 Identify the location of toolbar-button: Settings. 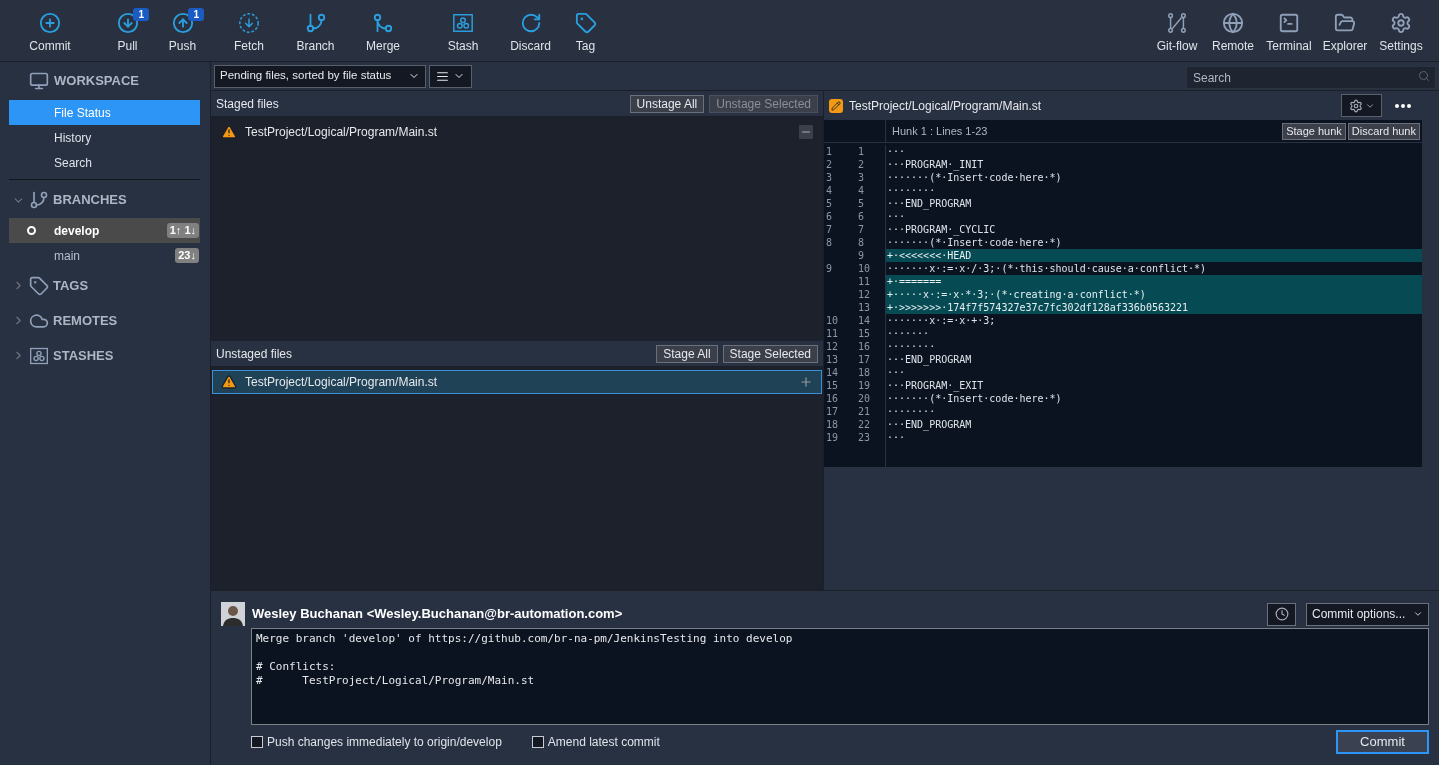
(1401, 31).